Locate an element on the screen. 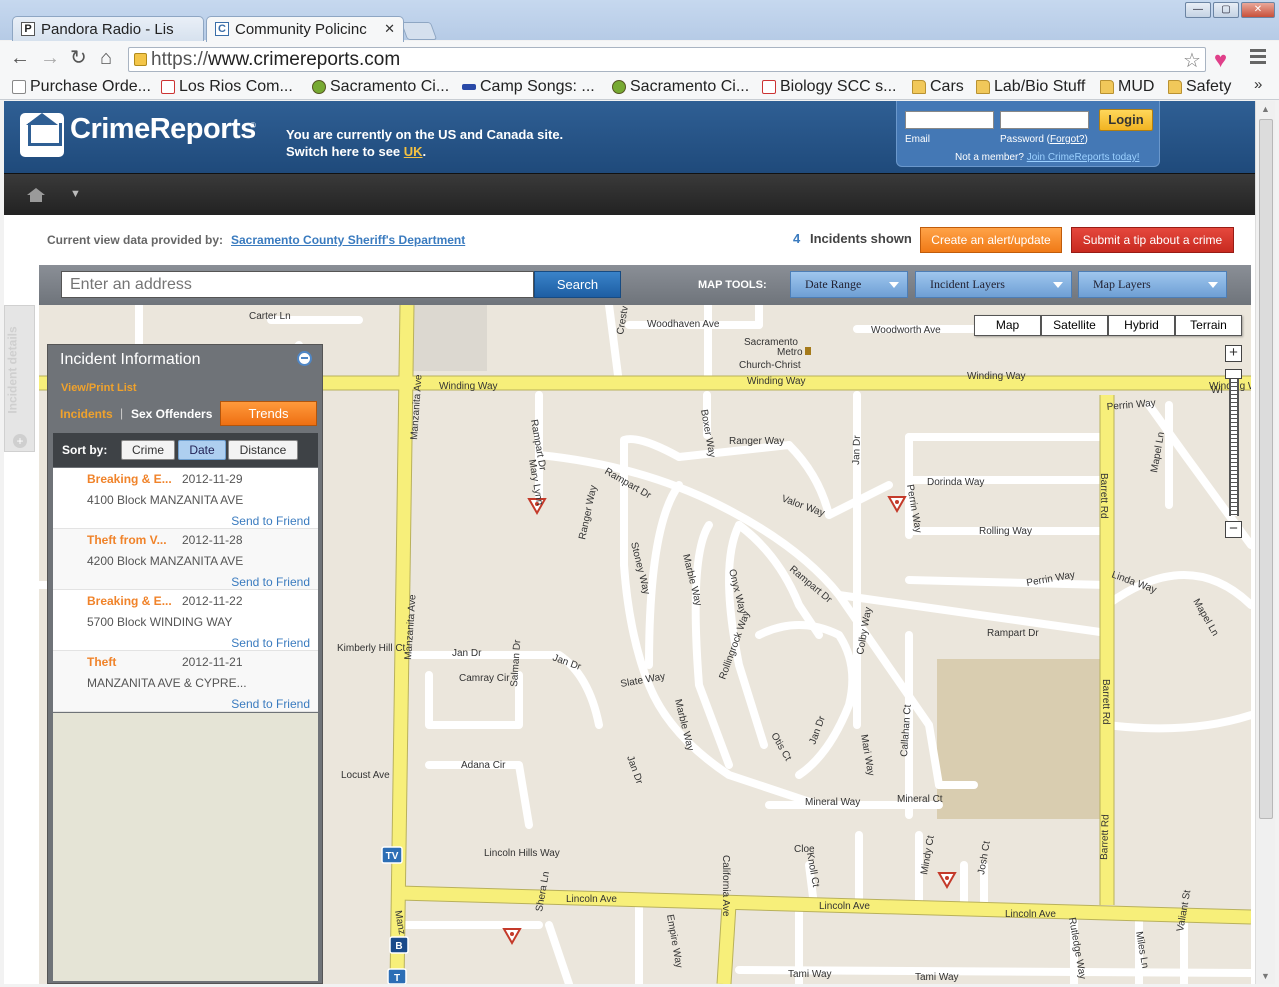  zoom-in-button: + is located at coordinates (1233, 353).